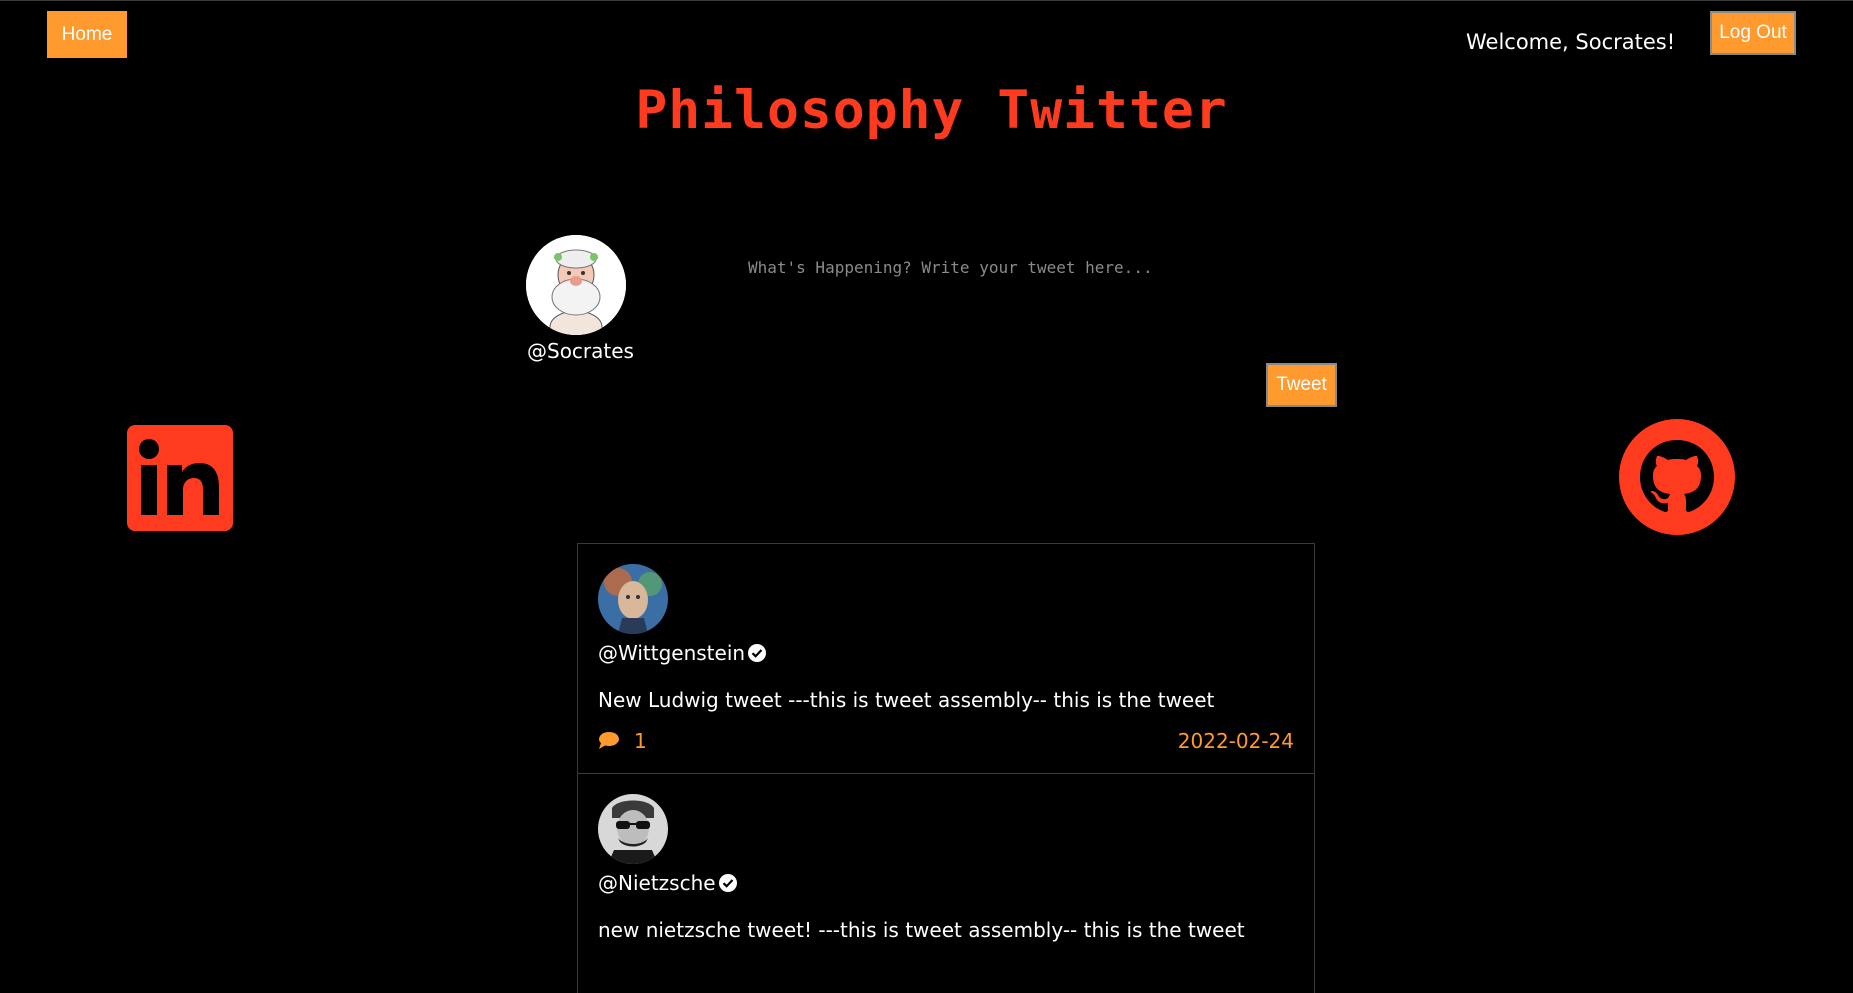  Describe the element at coordinates (1235, 741) in the screenshot. I see `tweet-date: 2022-02-24` at that location.